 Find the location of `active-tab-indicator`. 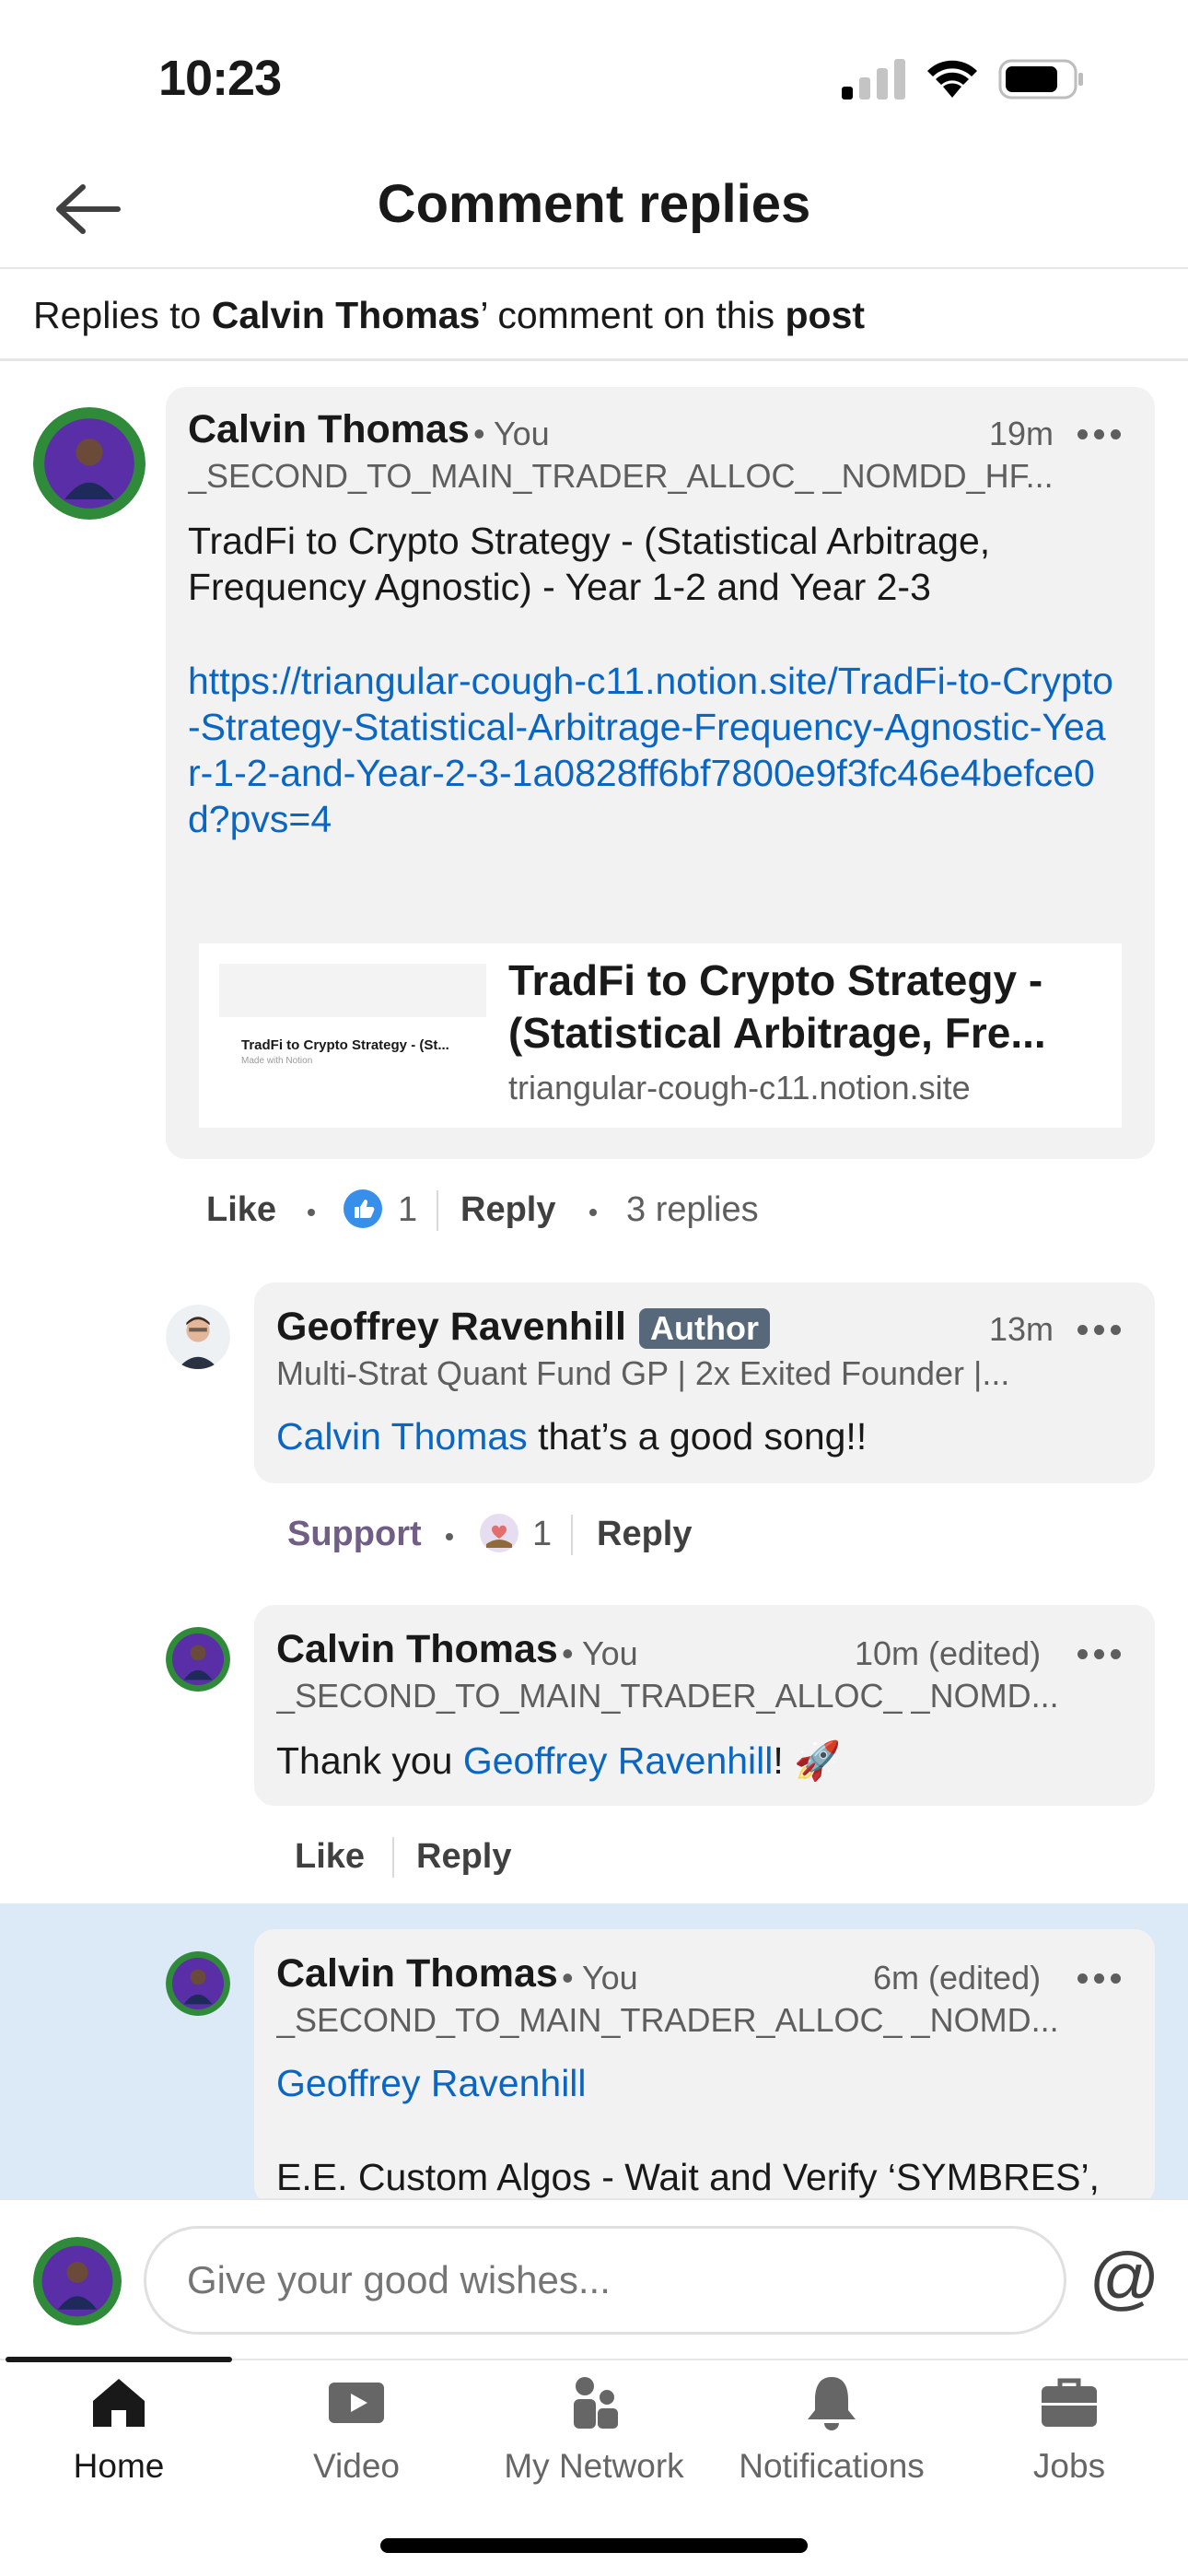

active-tab-indicator is located at coordinates (119, 2359).